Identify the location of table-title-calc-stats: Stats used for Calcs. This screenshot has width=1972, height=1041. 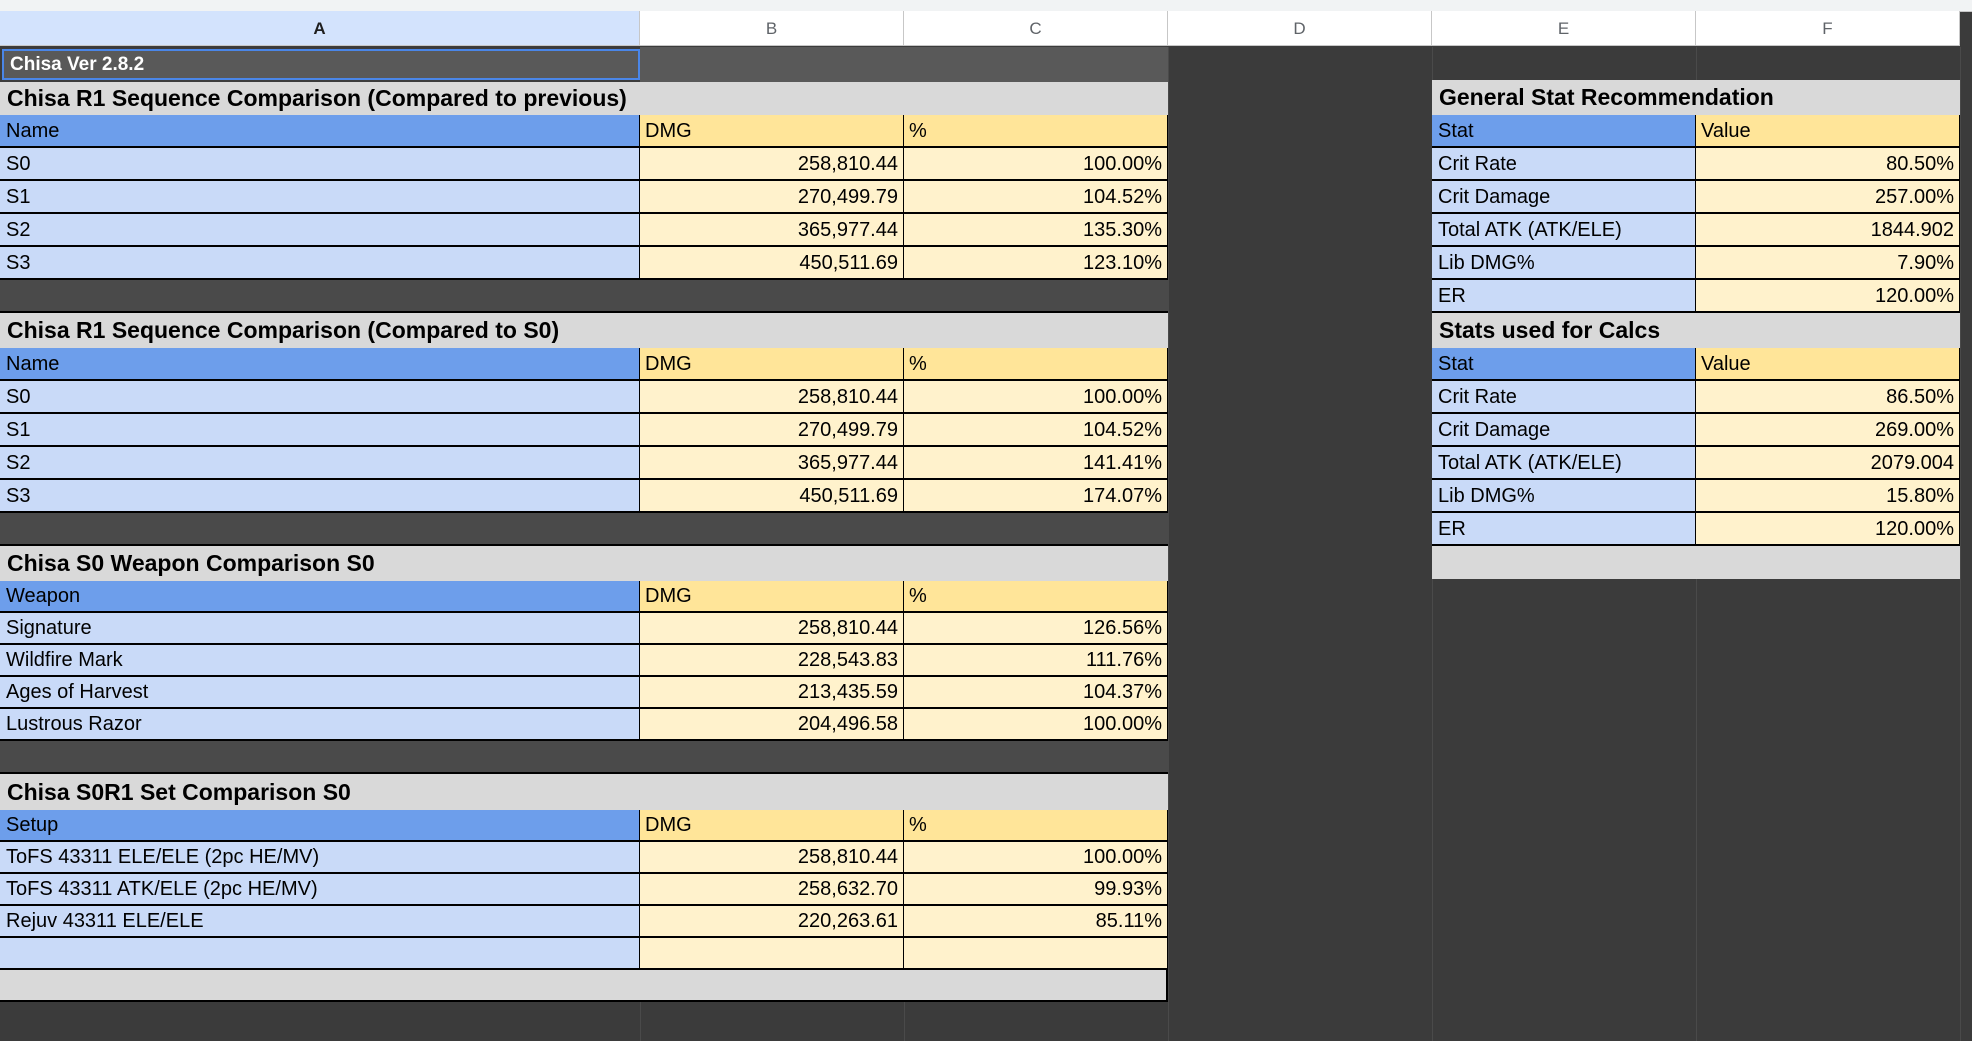
(1696, 330).